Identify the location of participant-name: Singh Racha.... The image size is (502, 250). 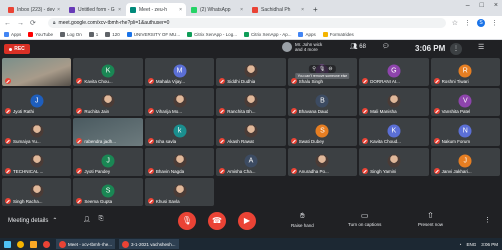
(24, 201).